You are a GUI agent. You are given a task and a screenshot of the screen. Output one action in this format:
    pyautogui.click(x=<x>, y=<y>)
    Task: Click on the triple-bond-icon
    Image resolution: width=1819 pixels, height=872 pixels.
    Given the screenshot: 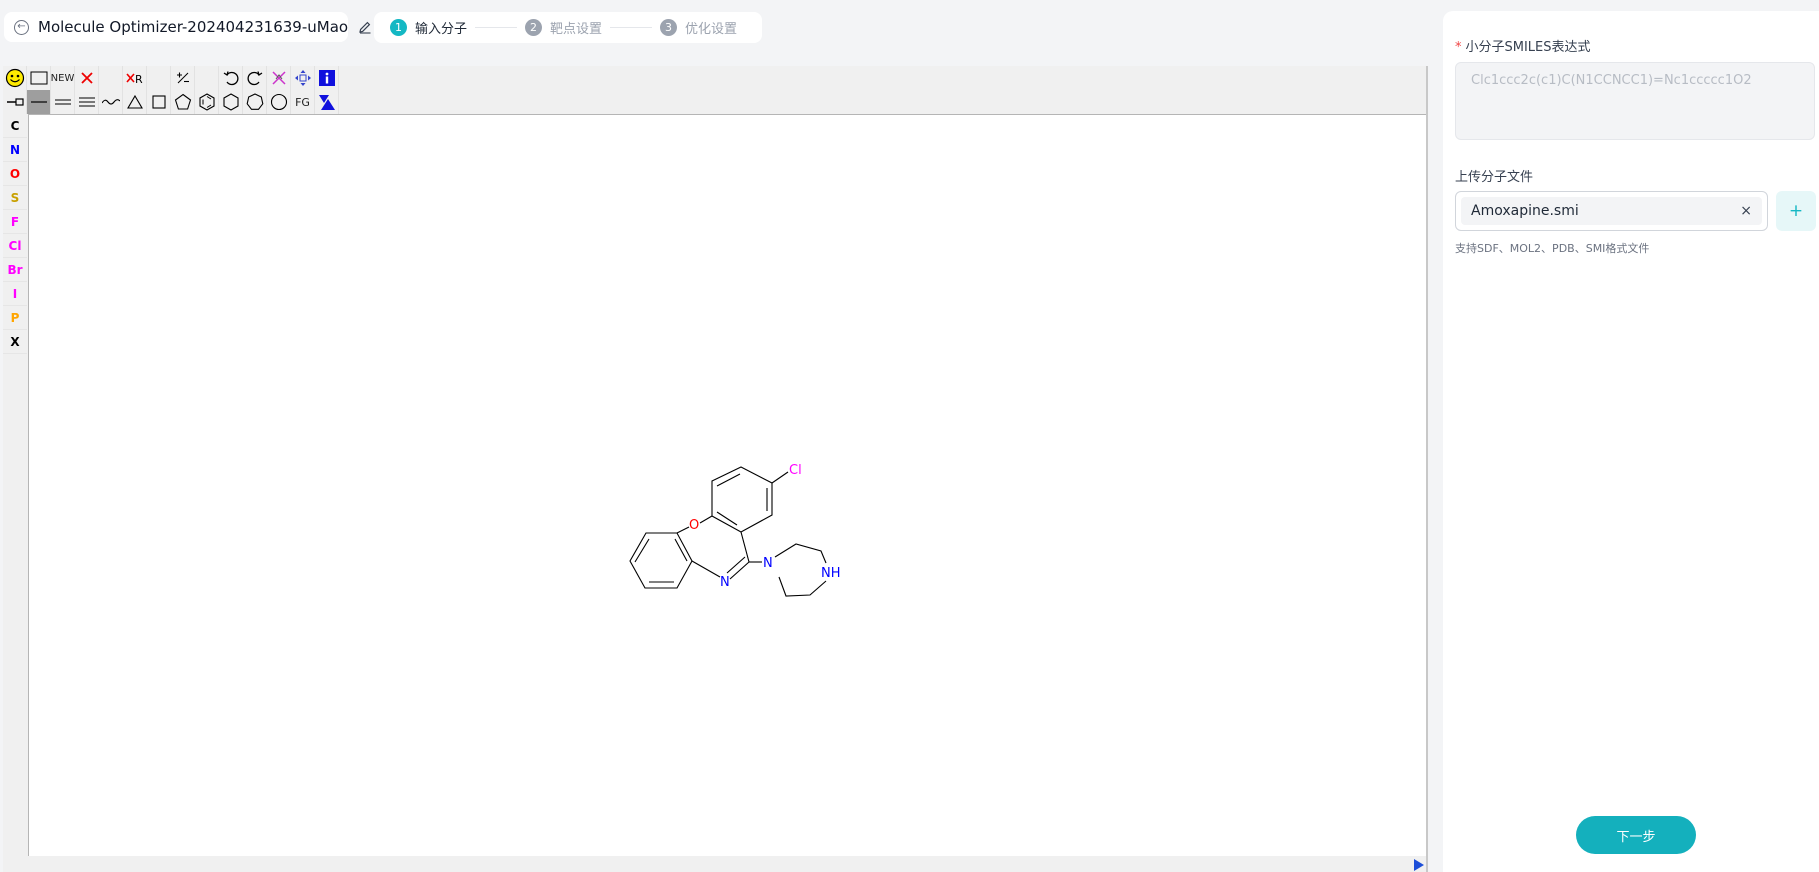 What is the action you would take?
    pyautogui.click(x=87, y=102)
    